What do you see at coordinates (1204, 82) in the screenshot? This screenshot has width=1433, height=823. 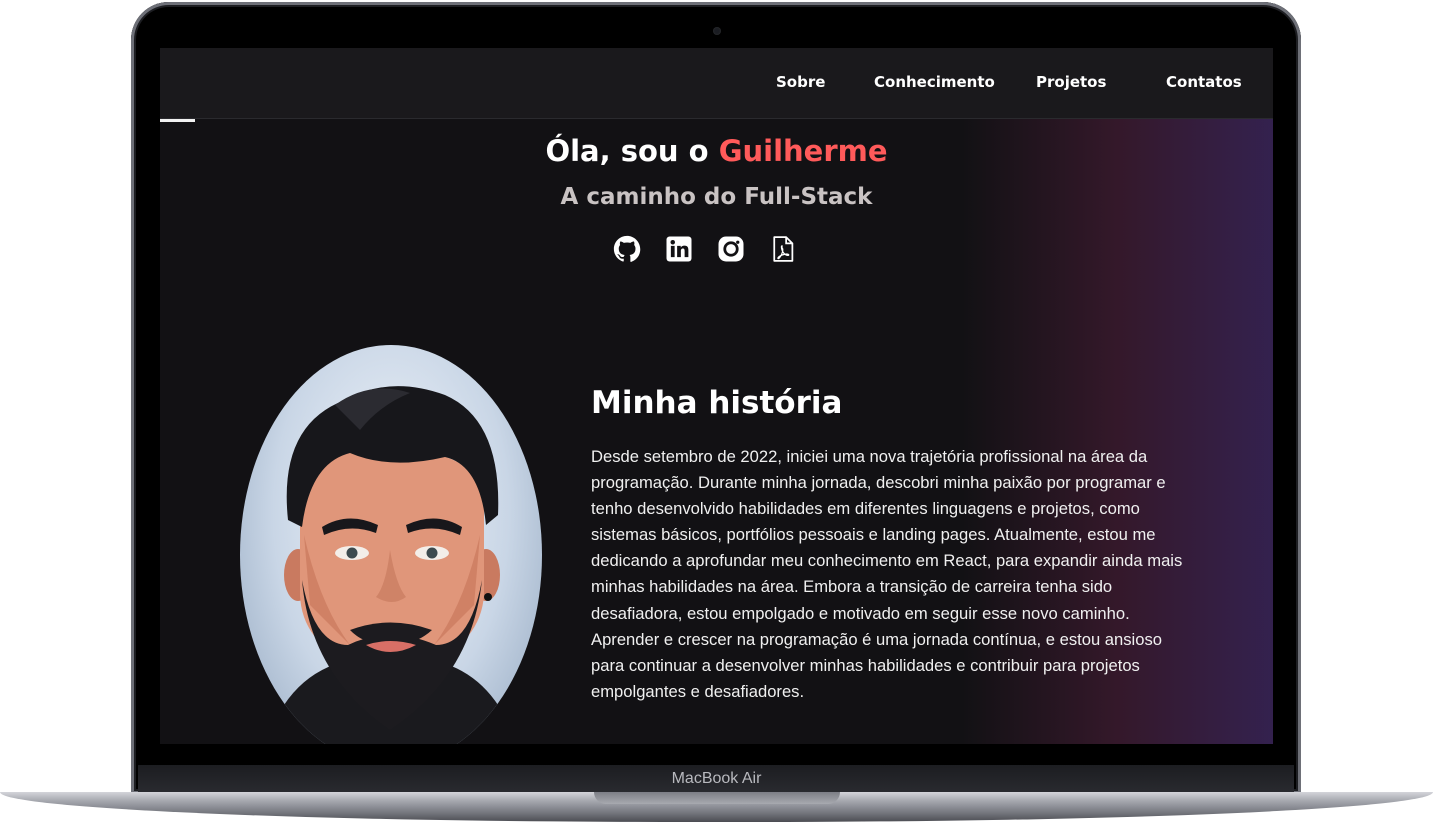 I see `nav-item-contatos: Contatos` at bounding box center [1204, 82].